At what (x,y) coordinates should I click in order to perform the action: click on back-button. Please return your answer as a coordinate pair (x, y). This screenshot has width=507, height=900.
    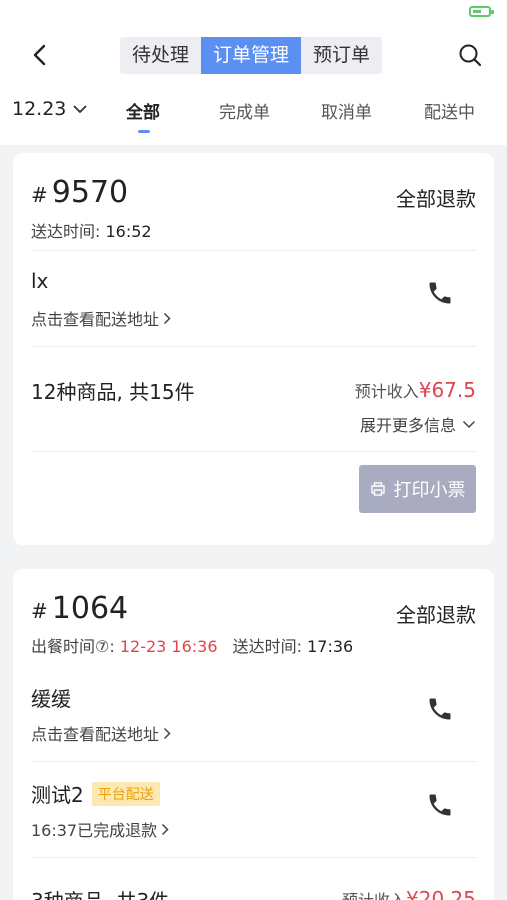
    Looking at the image, I should click on (39, 55).